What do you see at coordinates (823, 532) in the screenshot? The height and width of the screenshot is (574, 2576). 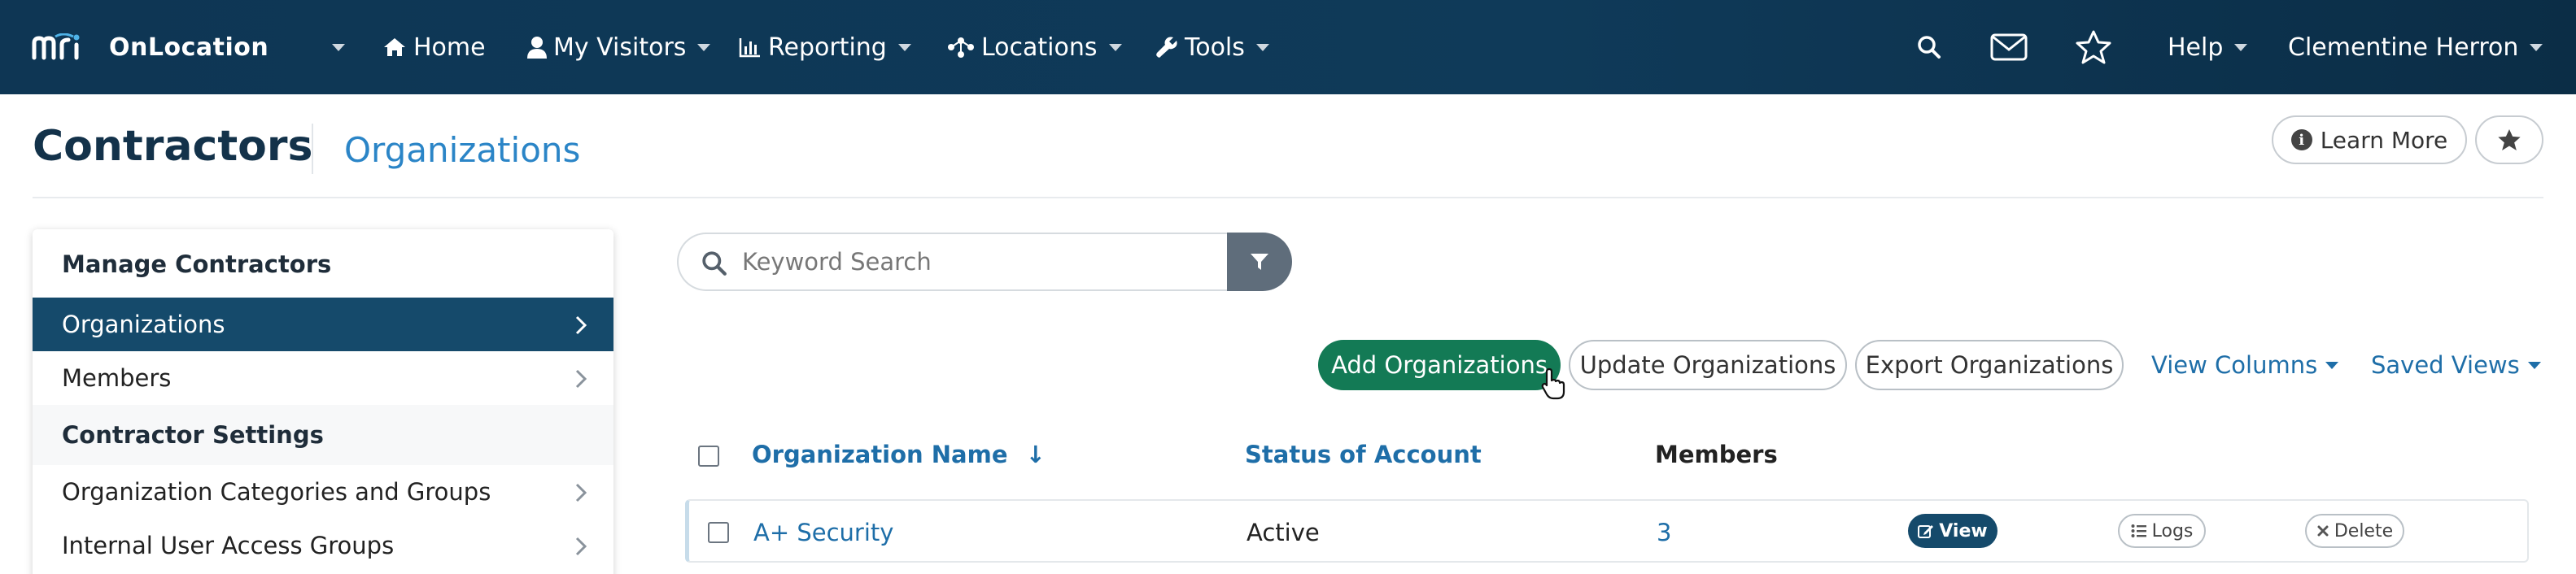 I see `organization-name-link: A+ Security` at bounding box center [823, 532].